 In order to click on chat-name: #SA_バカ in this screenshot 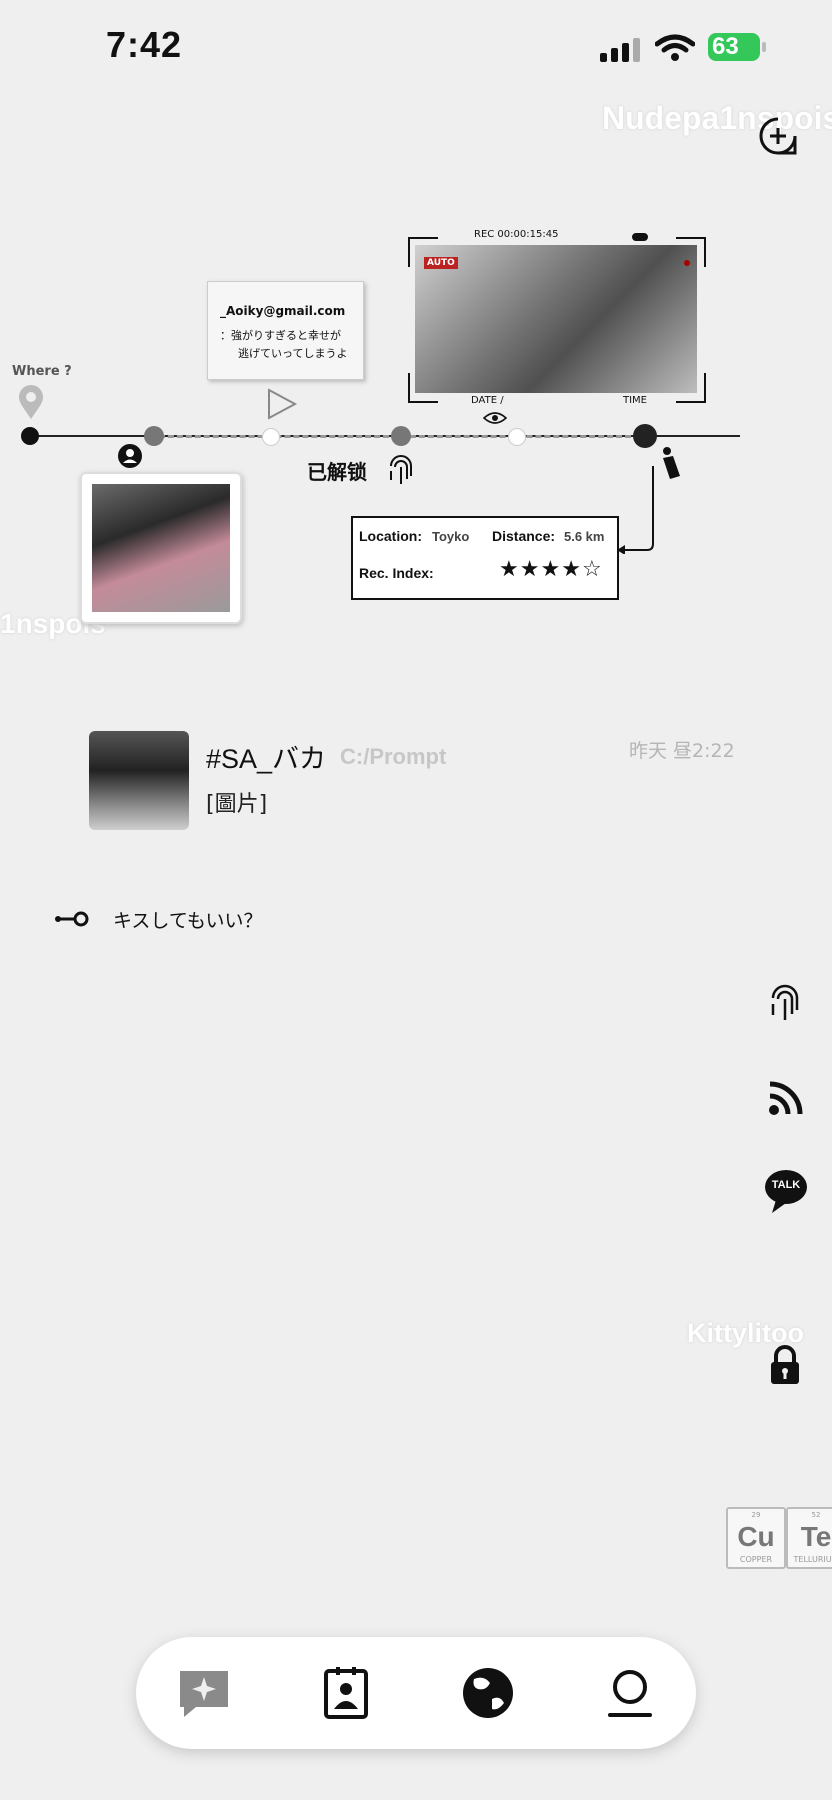, I will do `click(266, 759)`.